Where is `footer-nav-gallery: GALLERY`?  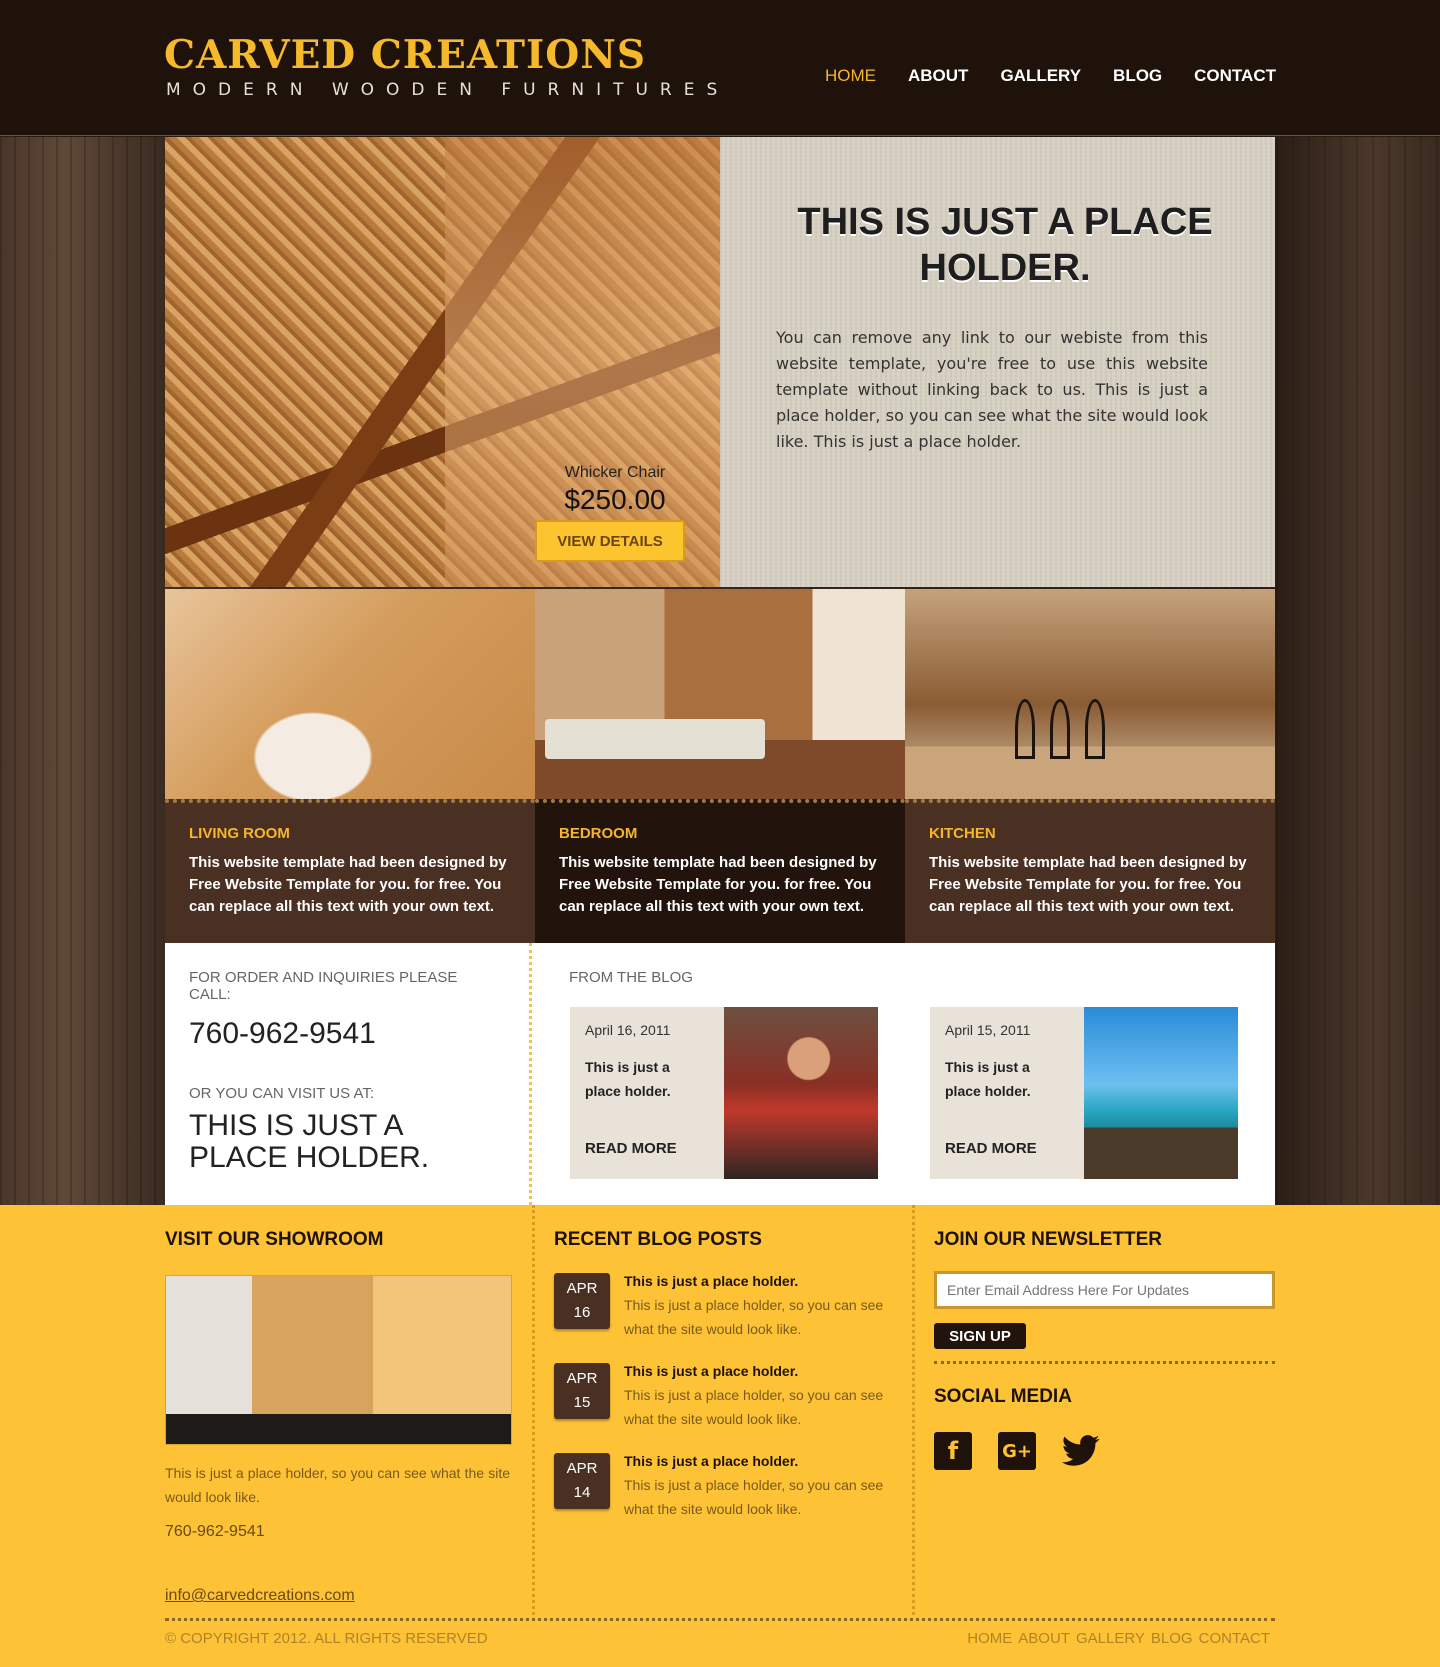
footer-nav-gallery: GALLERY is located at coordinates (1110, 1638).